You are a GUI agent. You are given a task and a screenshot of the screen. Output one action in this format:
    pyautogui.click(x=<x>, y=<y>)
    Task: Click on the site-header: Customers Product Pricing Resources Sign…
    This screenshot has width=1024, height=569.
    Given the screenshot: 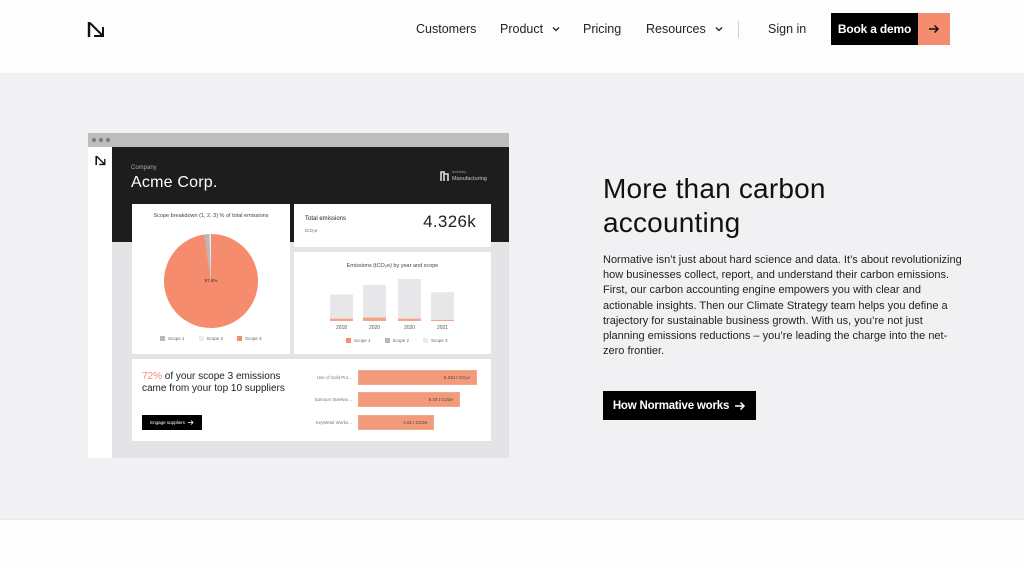 What is the action you would take?
    pyautogui.click(x=512, y=36)
    